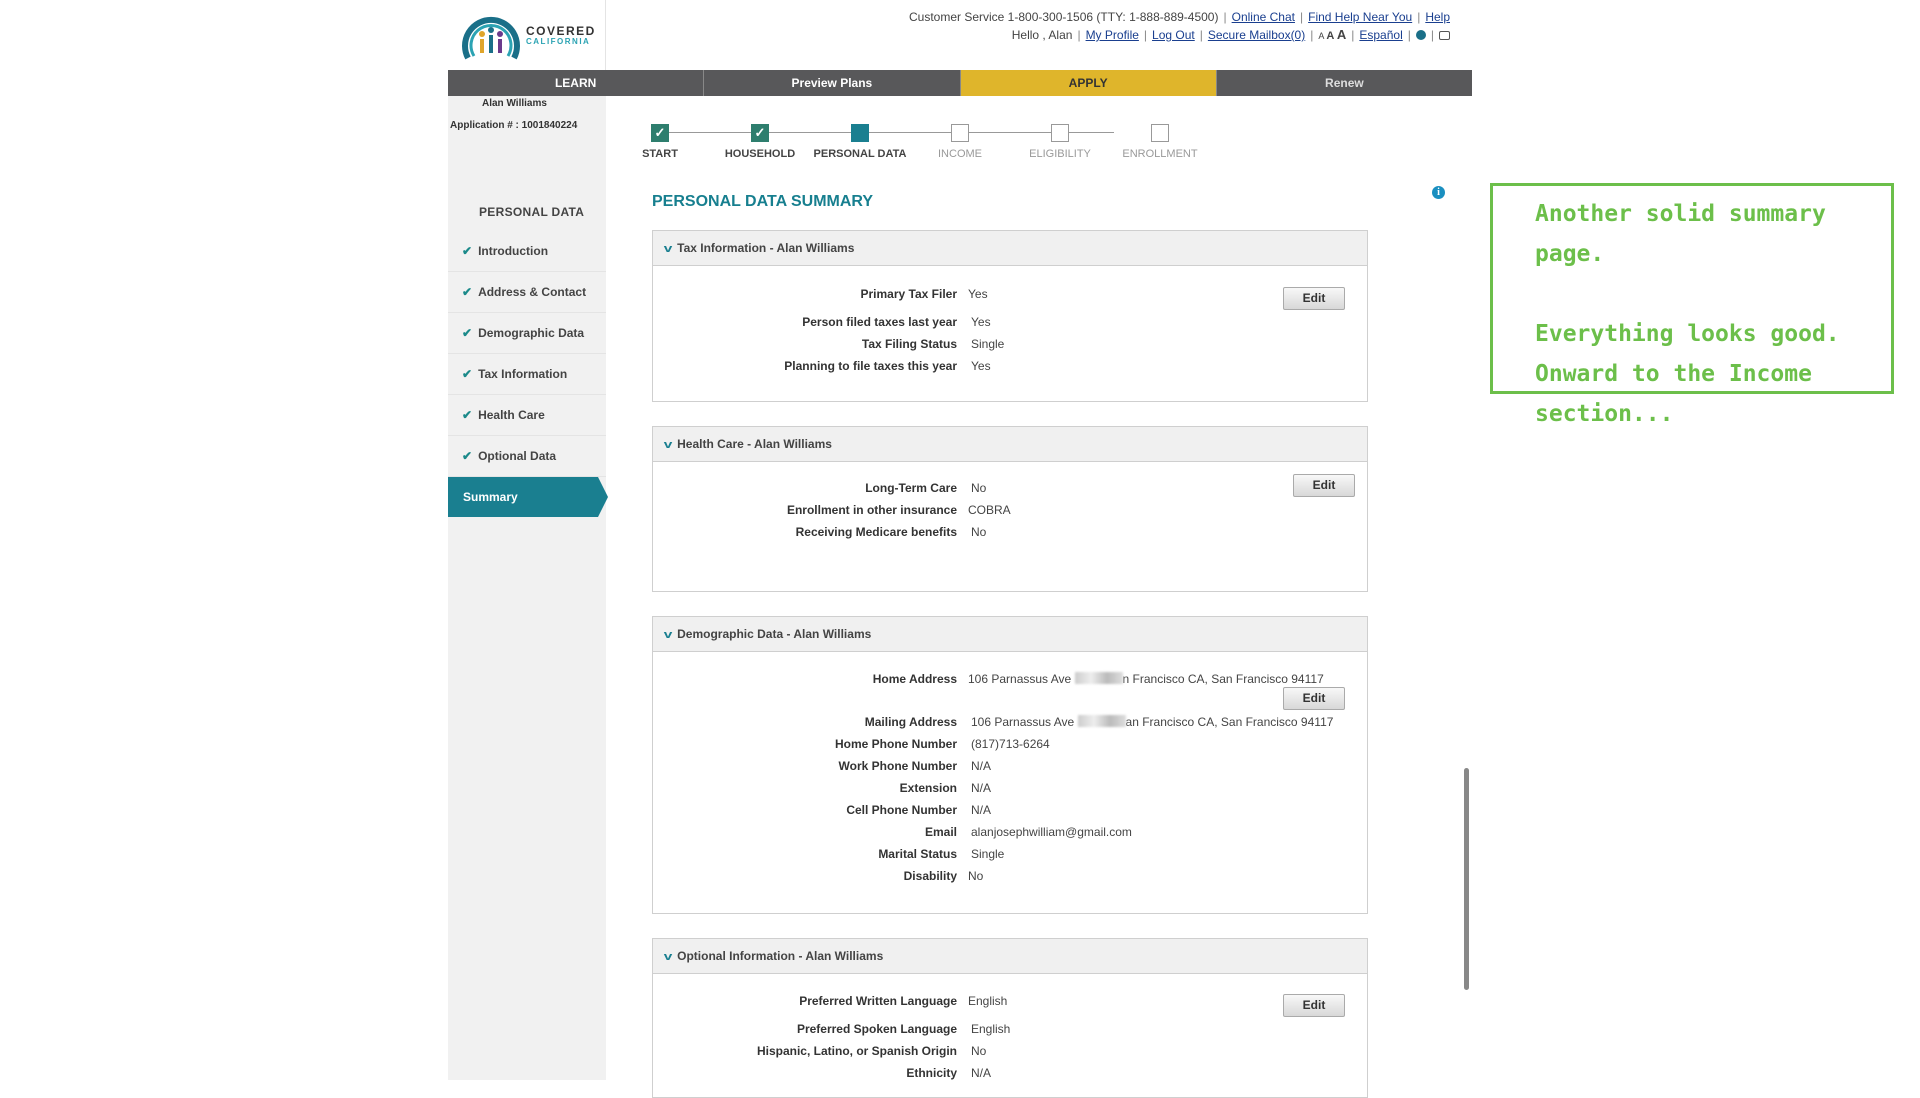 This screenshot has width=1920, height=1098. What do you see at coordinates (1263, 17) in the screenshot?
I see `online-chat-link: Online Chat` at bounding box center [1263, 17].